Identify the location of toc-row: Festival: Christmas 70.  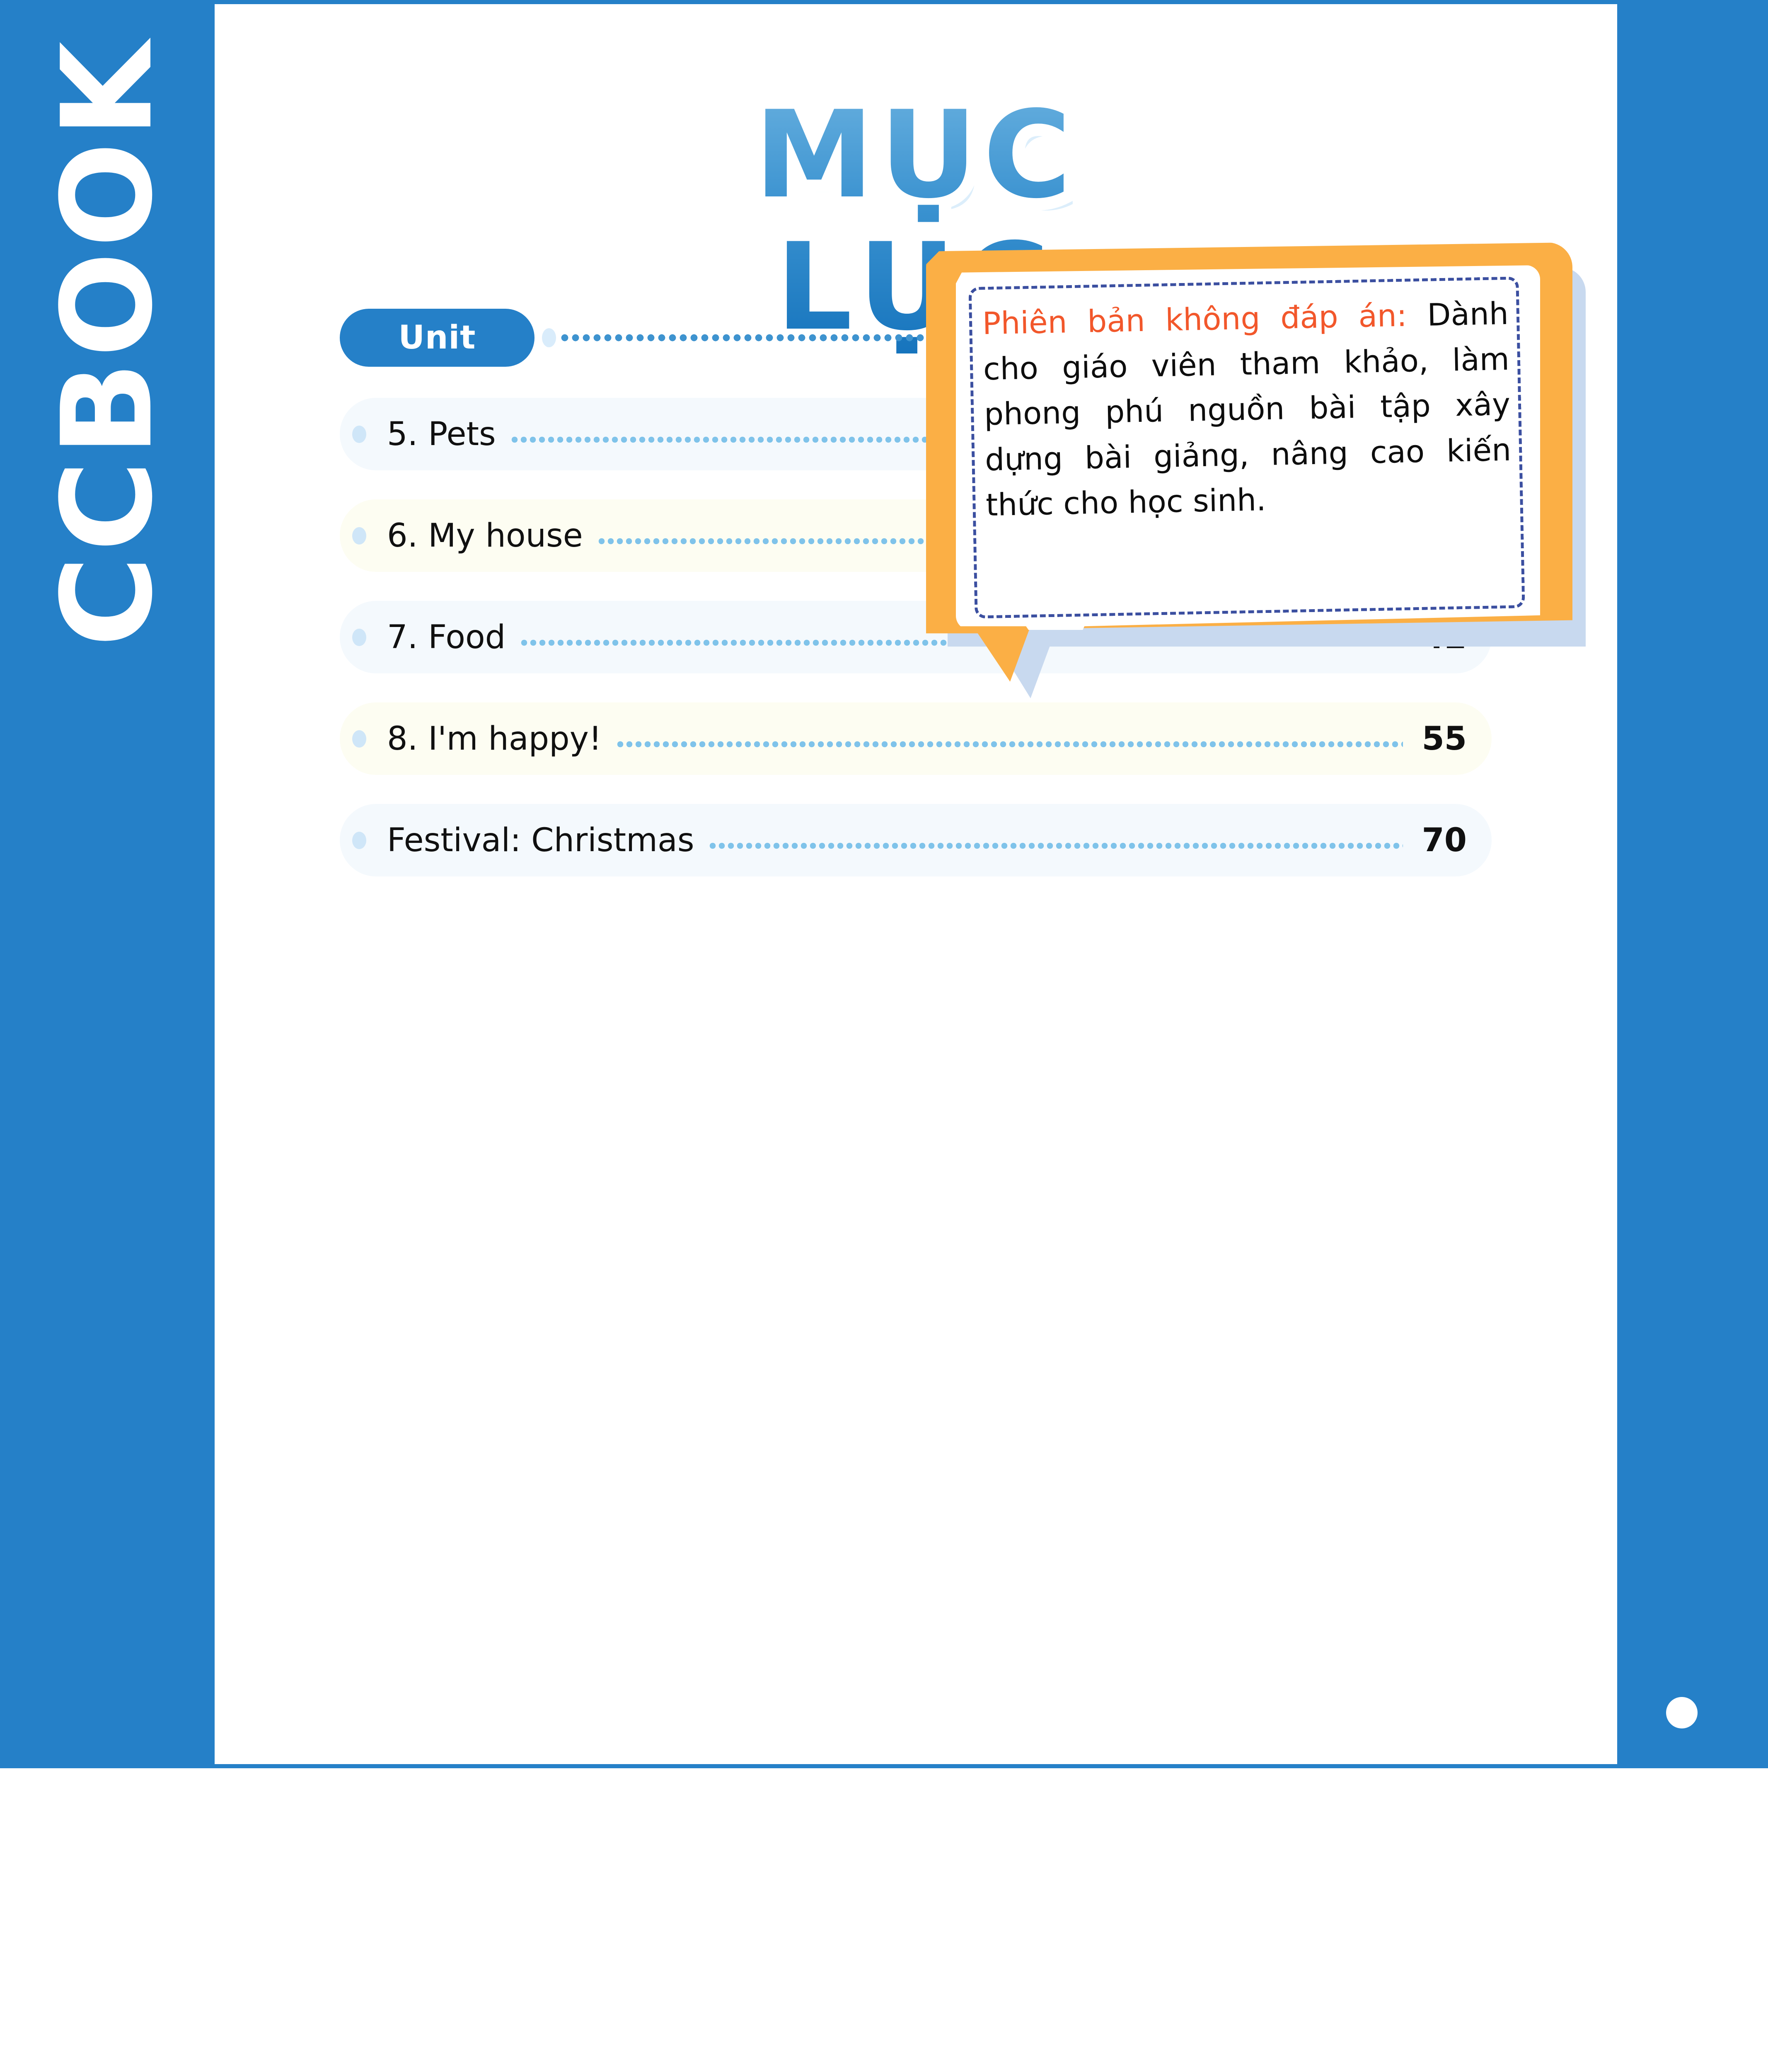
(916, 840).